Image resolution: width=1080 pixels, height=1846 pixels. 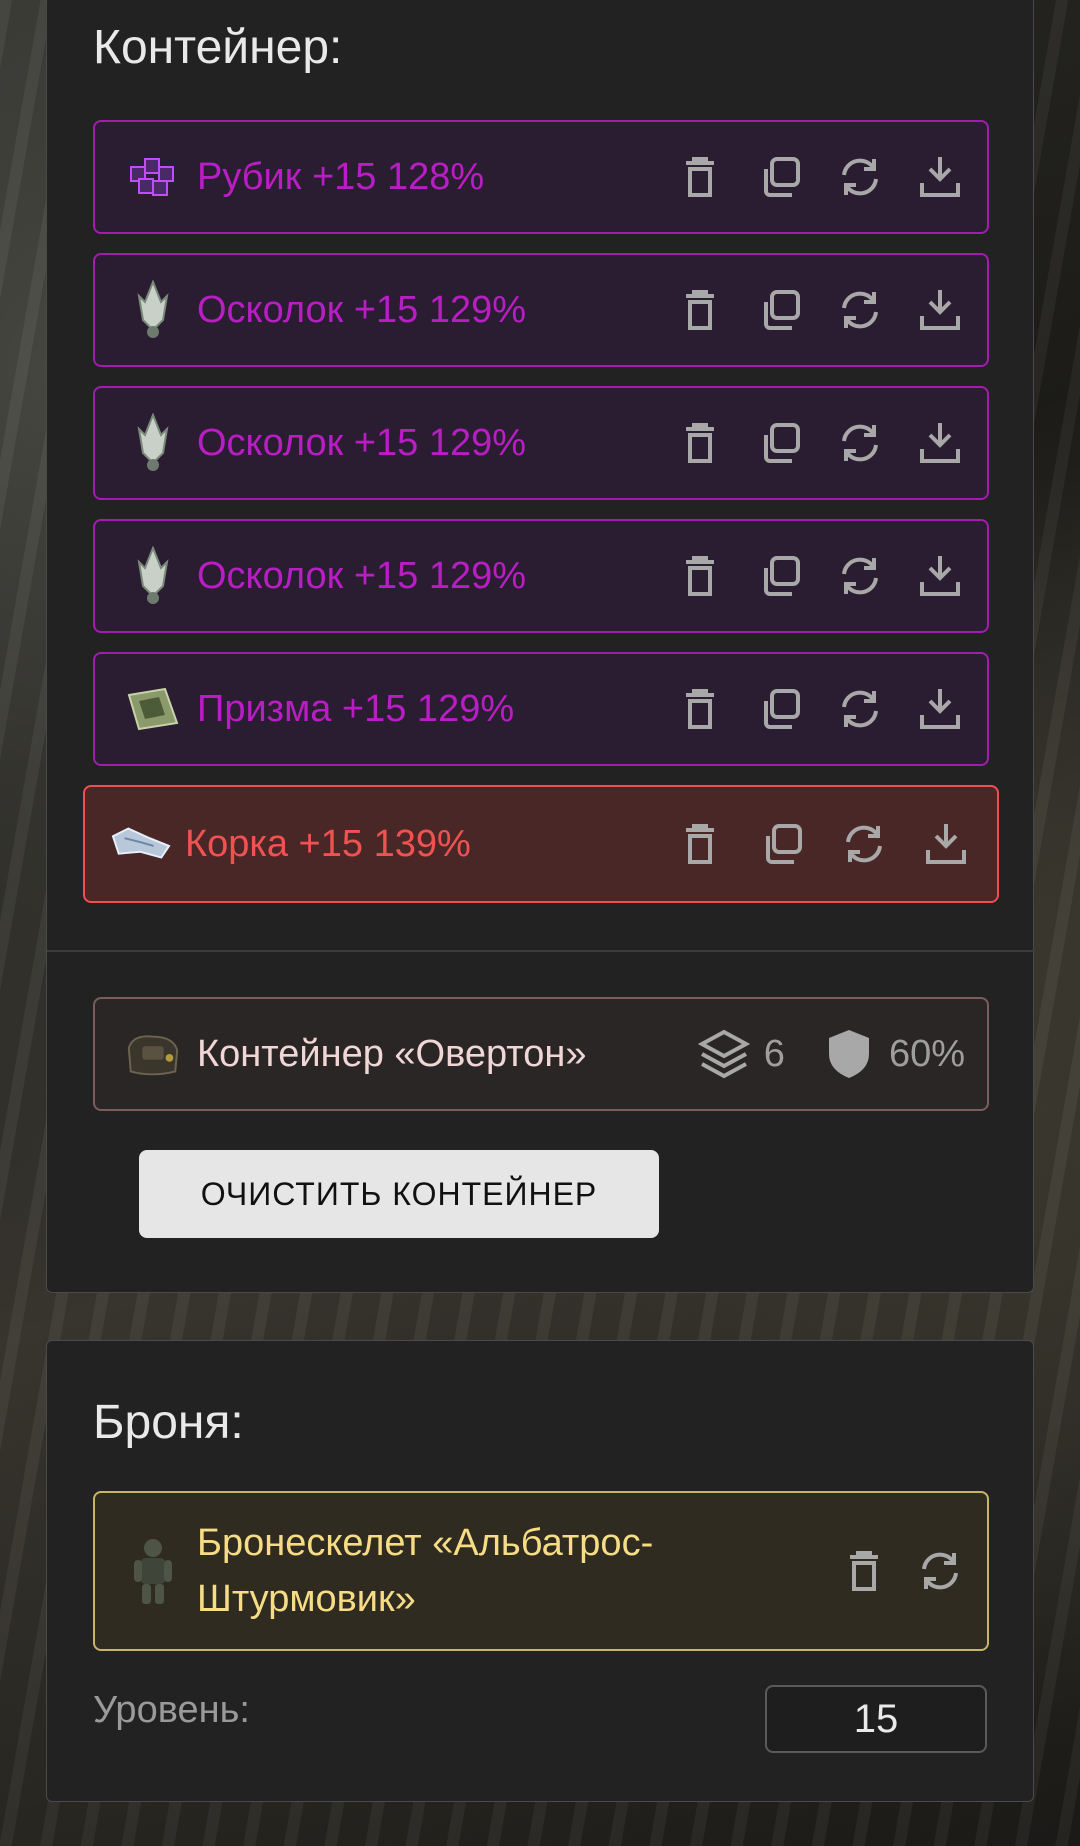 What do you see at coordinates (171, 1710) in the screenshot?
I see `level-label: Уровень:` at bounding box center [171, 1710].